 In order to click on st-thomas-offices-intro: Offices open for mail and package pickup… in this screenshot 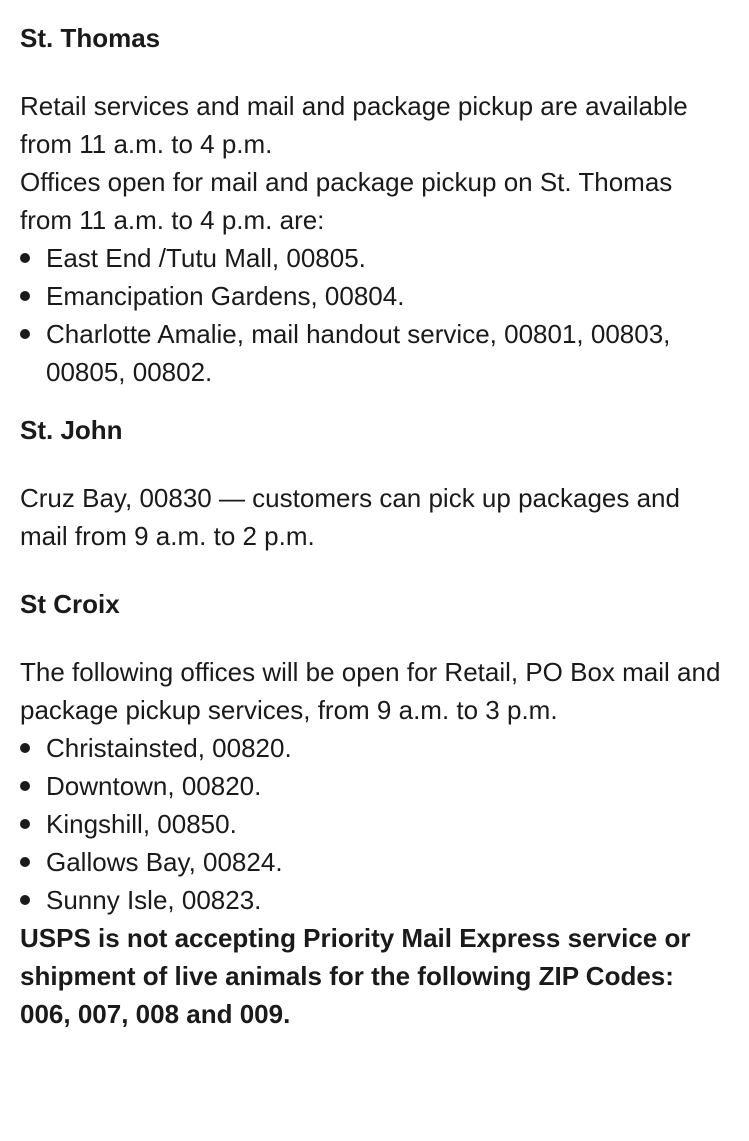, I will do `click(346, 201)`.